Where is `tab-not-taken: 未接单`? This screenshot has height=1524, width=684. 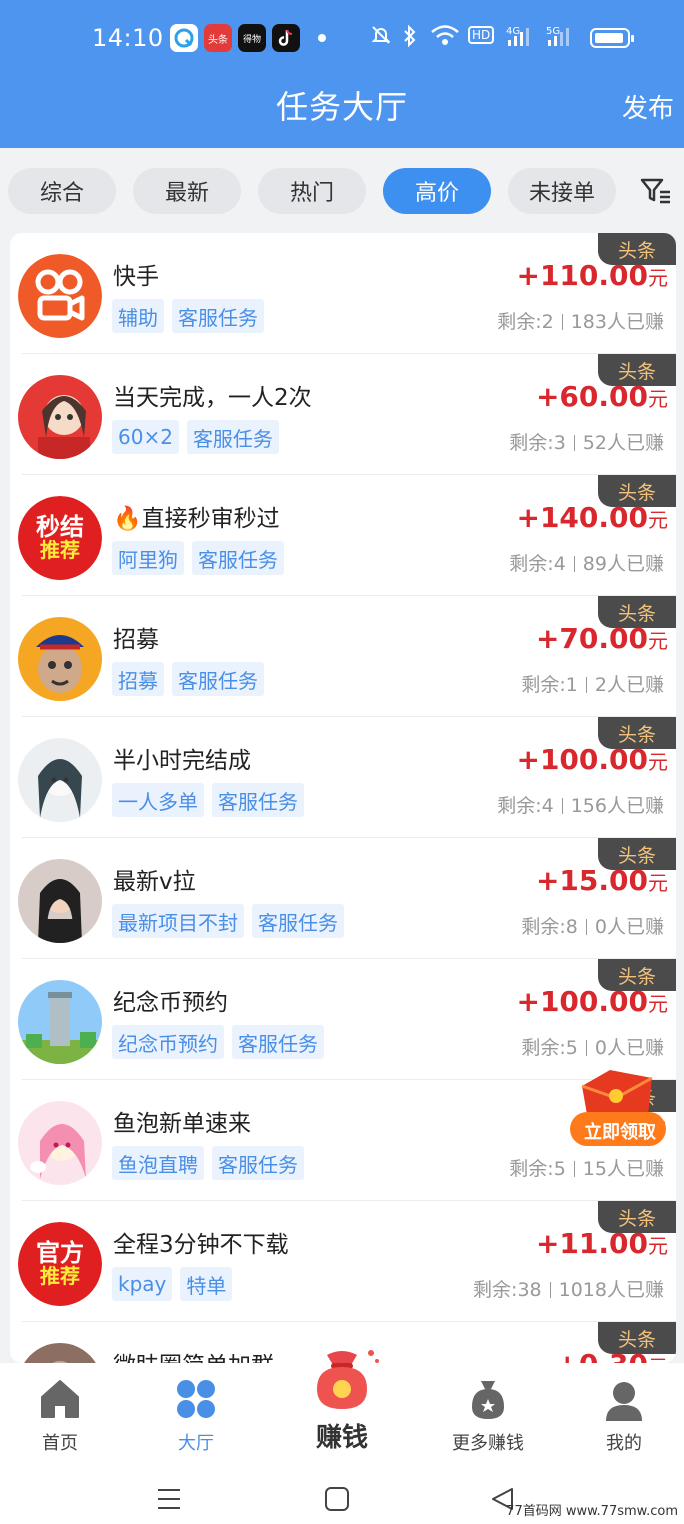
tab-not-taken: 未接单 is located at coordinates (562, 191).